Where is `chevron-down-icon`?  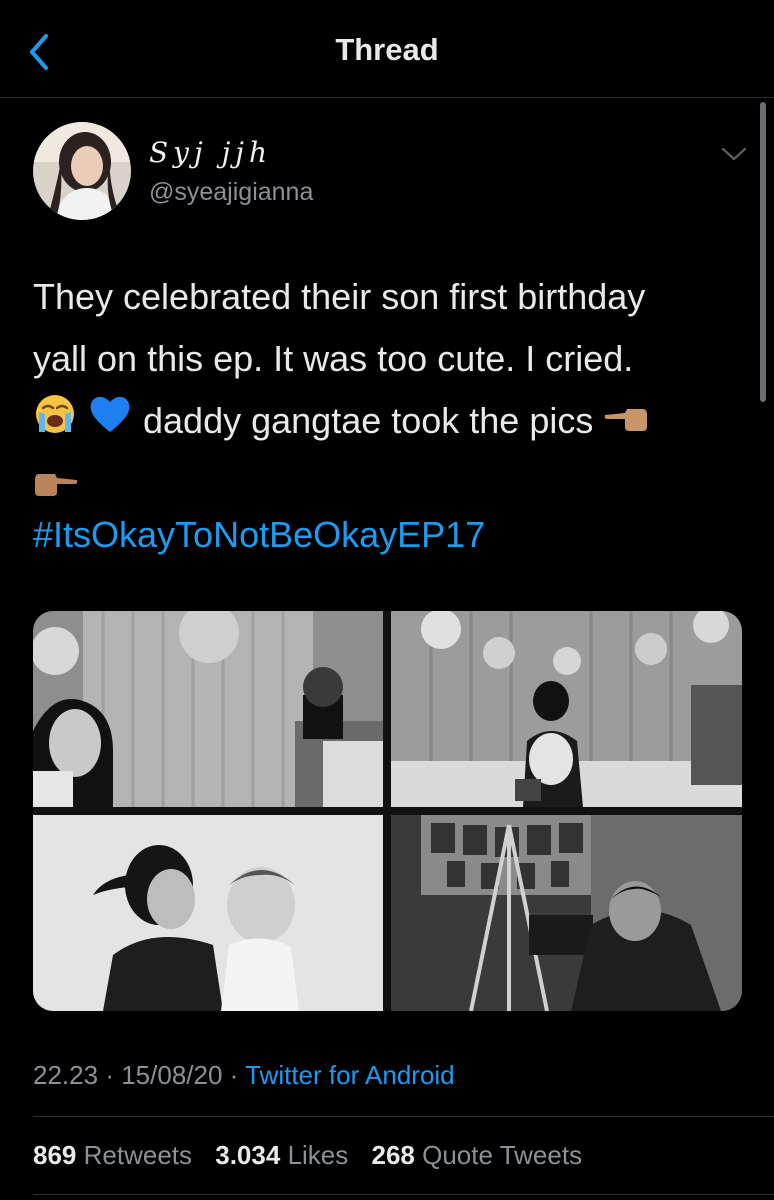
chevron-down-icon is located at coordinates (734, 154).